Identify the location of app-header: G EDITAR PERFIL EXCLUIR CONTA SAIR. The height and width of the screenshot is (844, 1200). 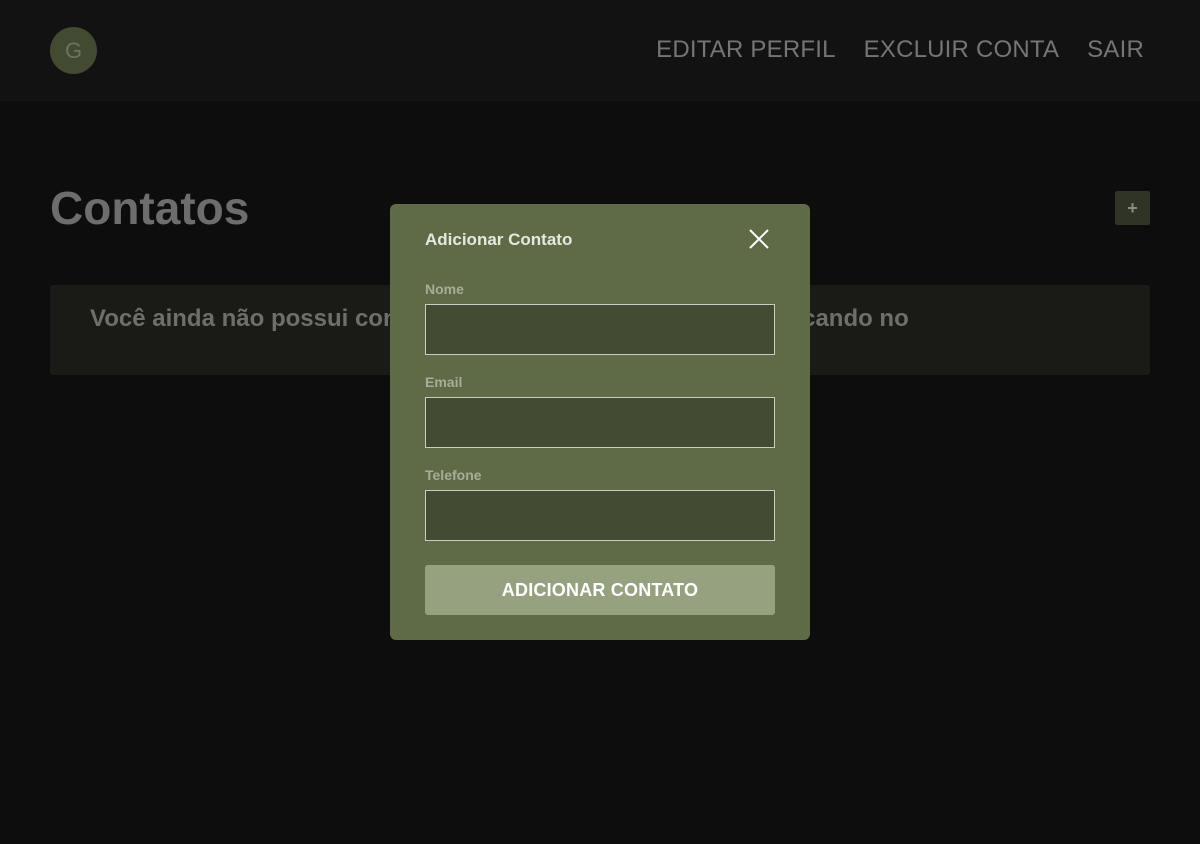
(600, 50).